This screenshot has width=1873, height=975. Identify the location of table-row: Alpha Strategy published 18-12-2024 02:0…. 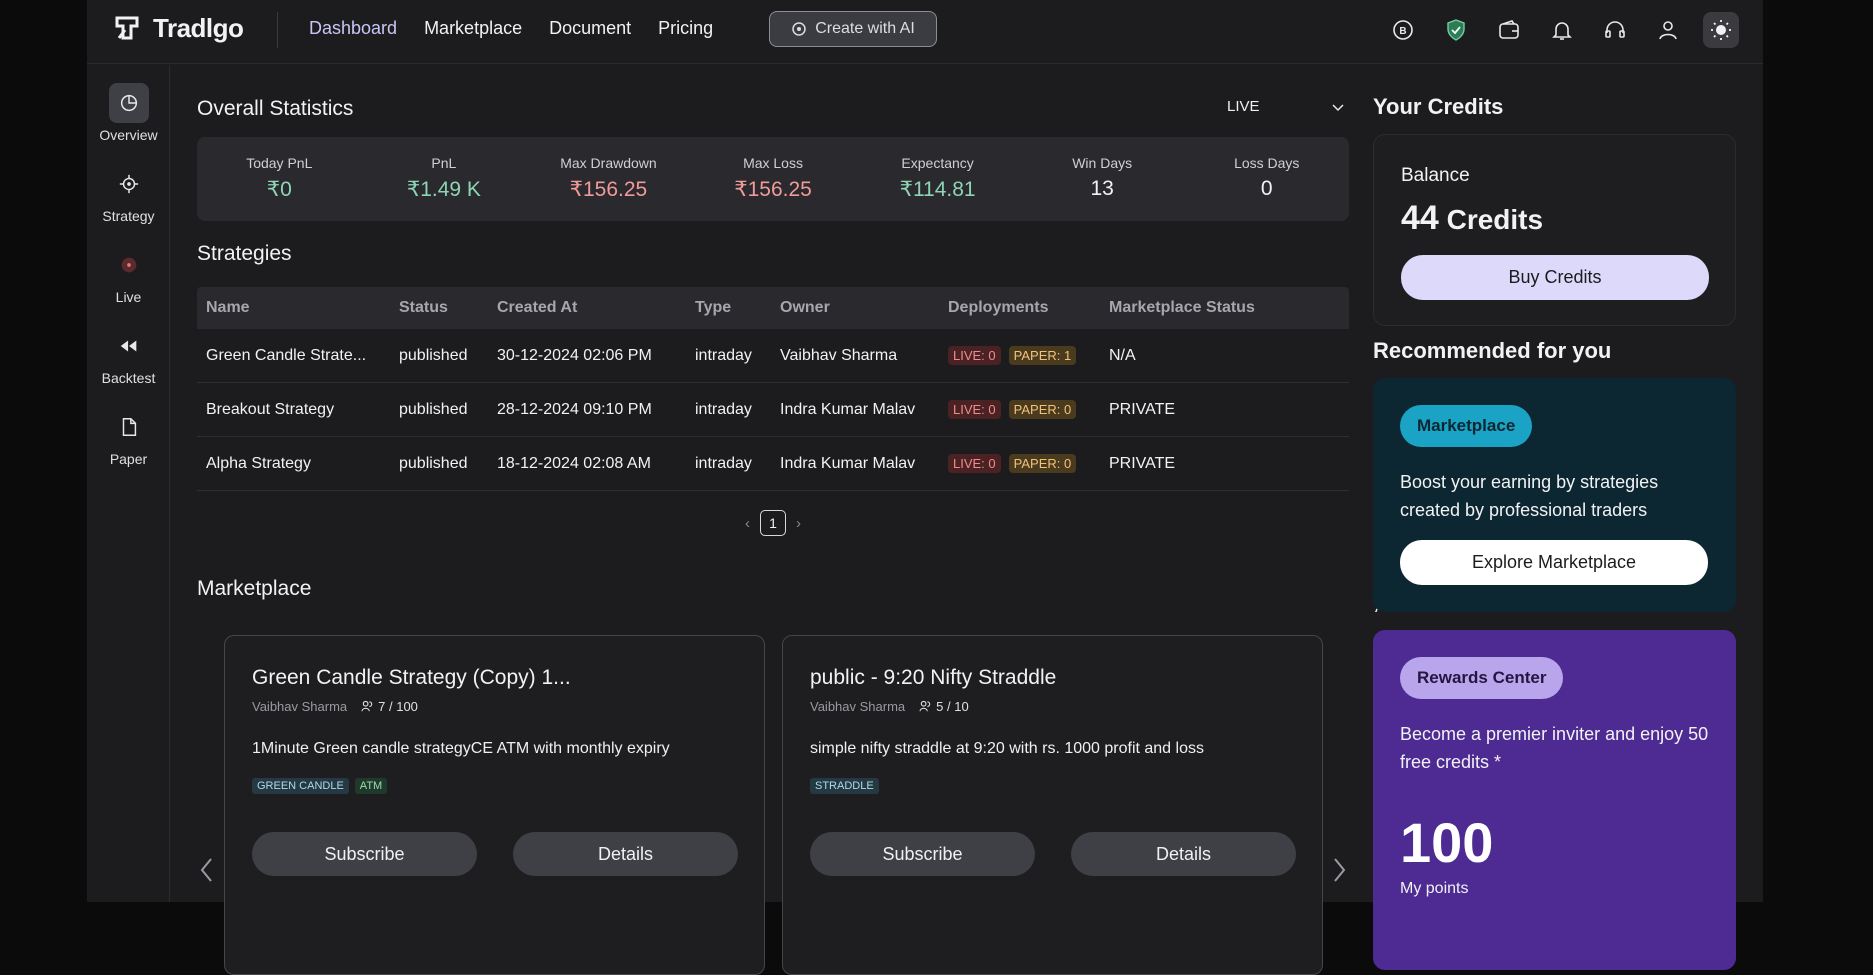
(773, 464).